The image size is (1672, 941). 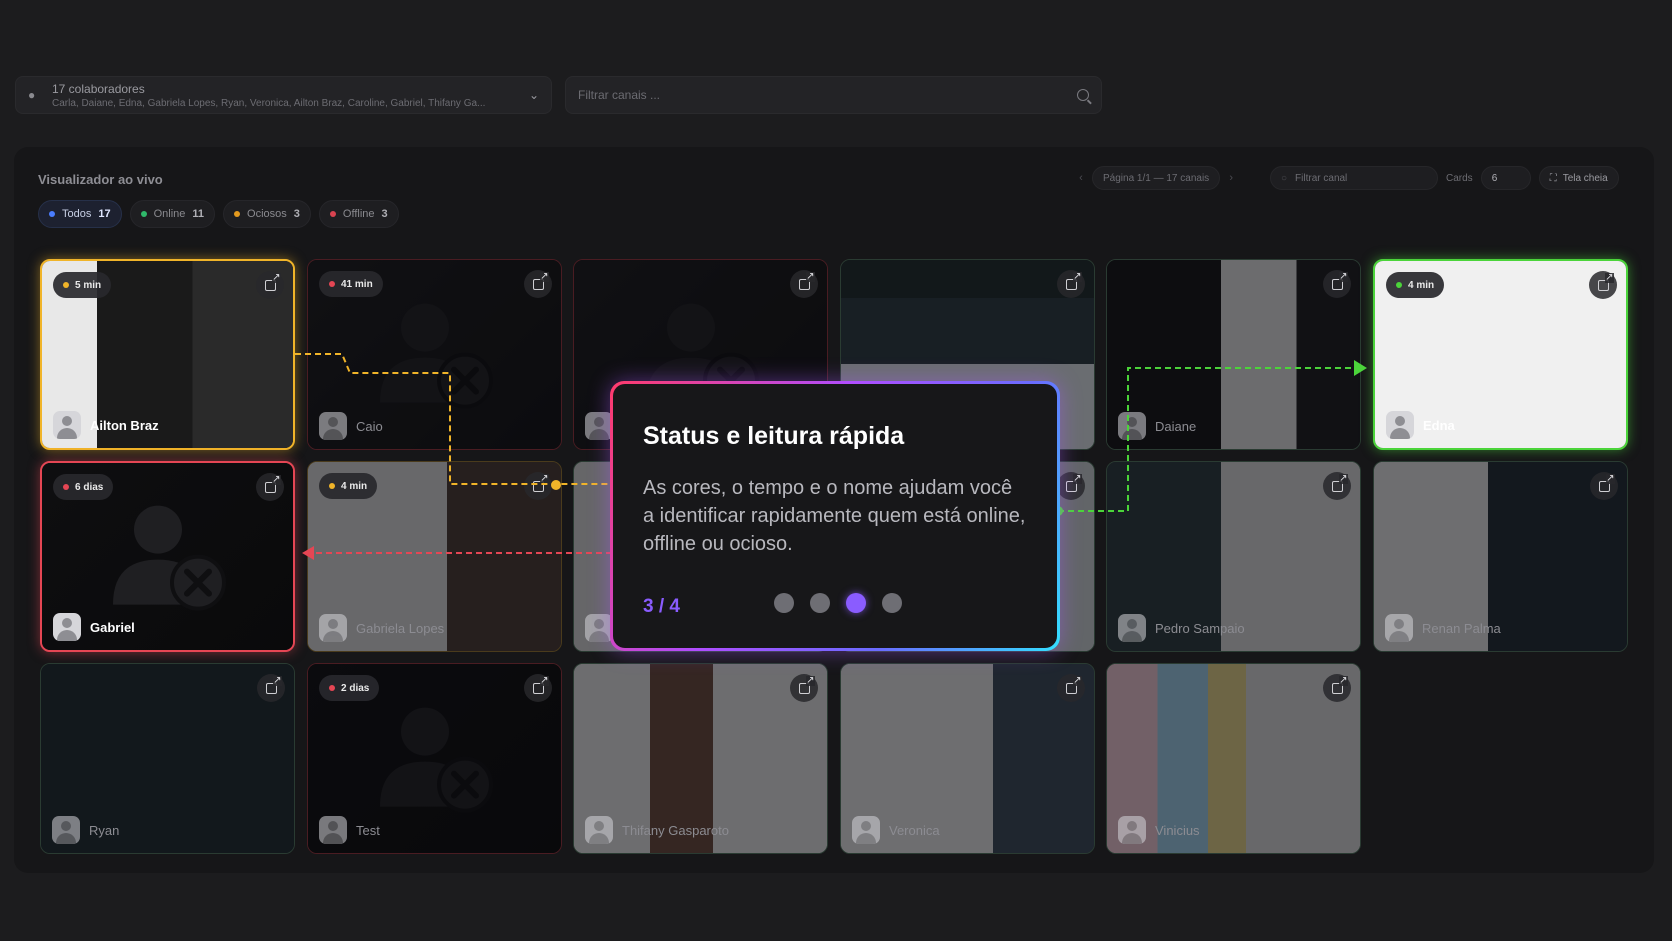 I want to click on channel-card: Daiane, so click(x=1233, y=354).